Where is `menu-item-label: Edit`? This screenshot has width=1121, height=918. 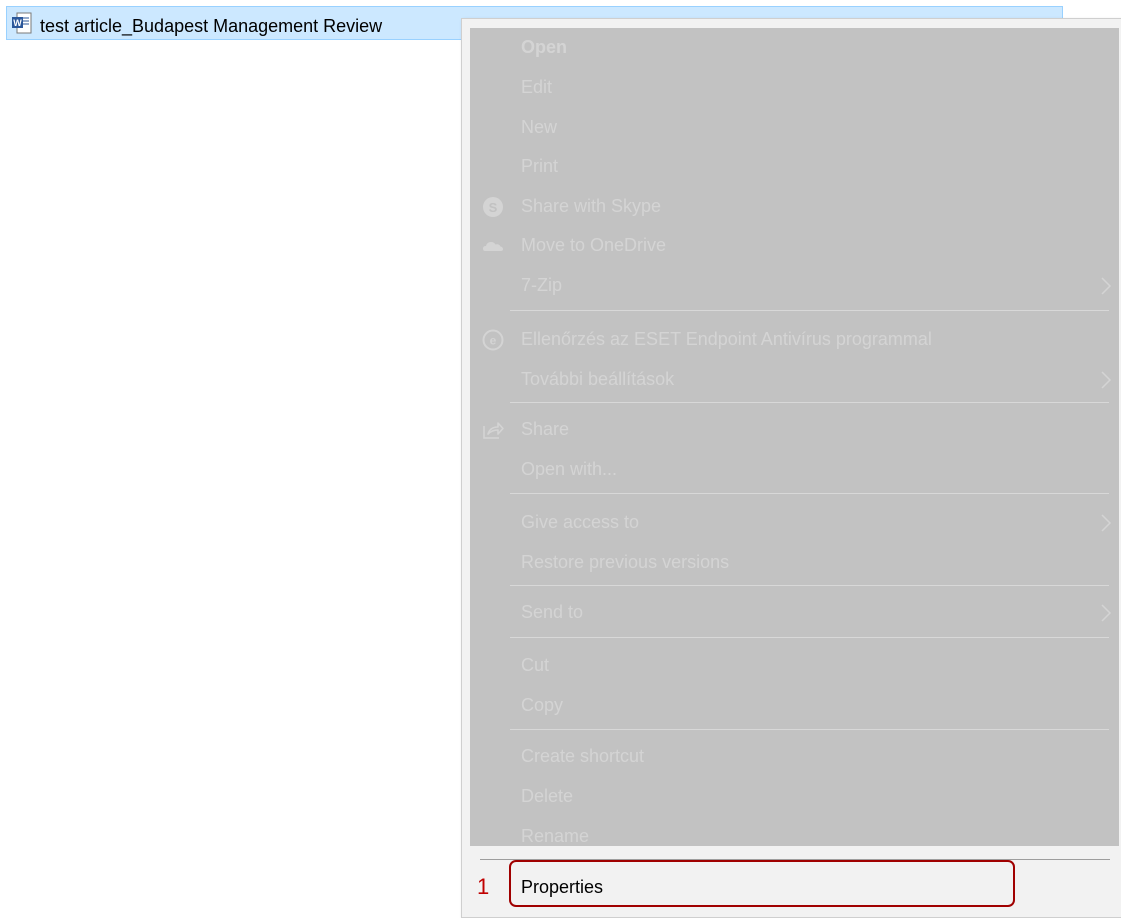 menu-item-label: Edit is located at coordinates (537, 87).